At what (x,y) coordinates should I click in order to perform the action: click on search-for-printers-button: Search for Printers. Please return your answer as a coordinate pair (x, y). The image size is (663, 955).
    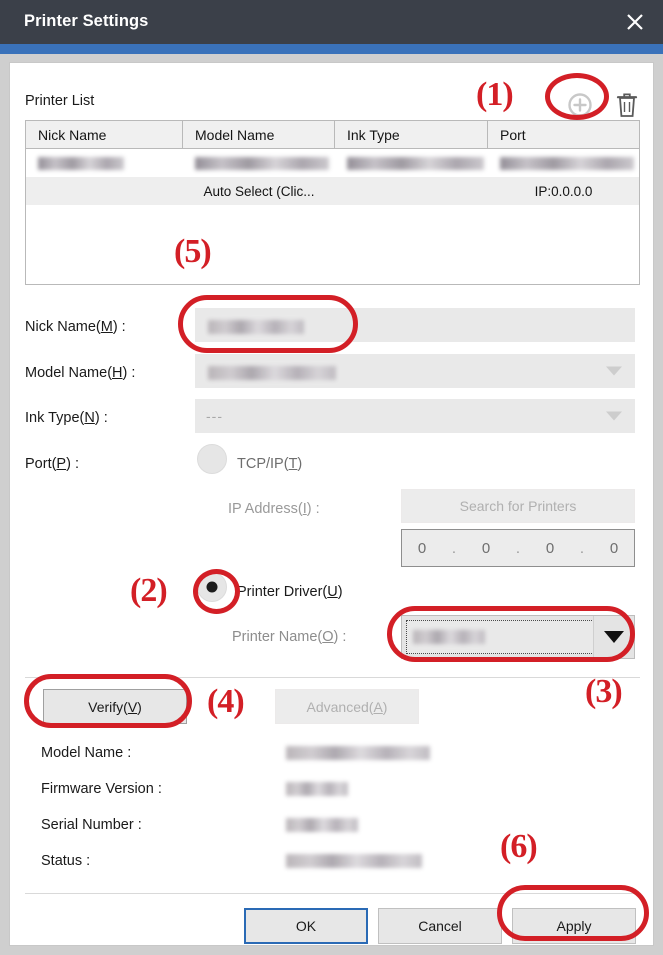
    Looking at the image, I should click on (518, 506).